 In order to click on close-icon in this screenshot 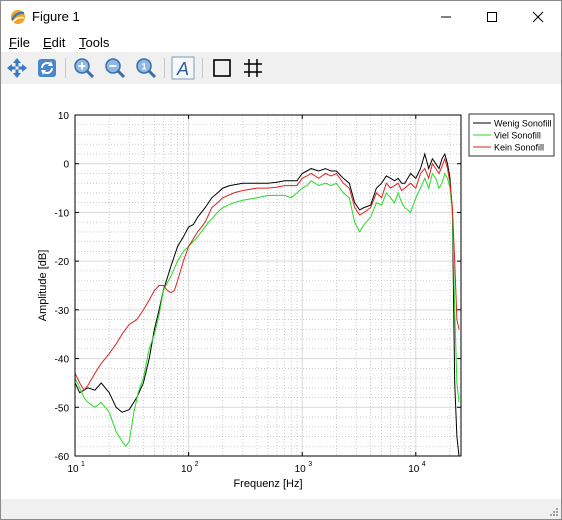, I will do `click(538, 16)`.